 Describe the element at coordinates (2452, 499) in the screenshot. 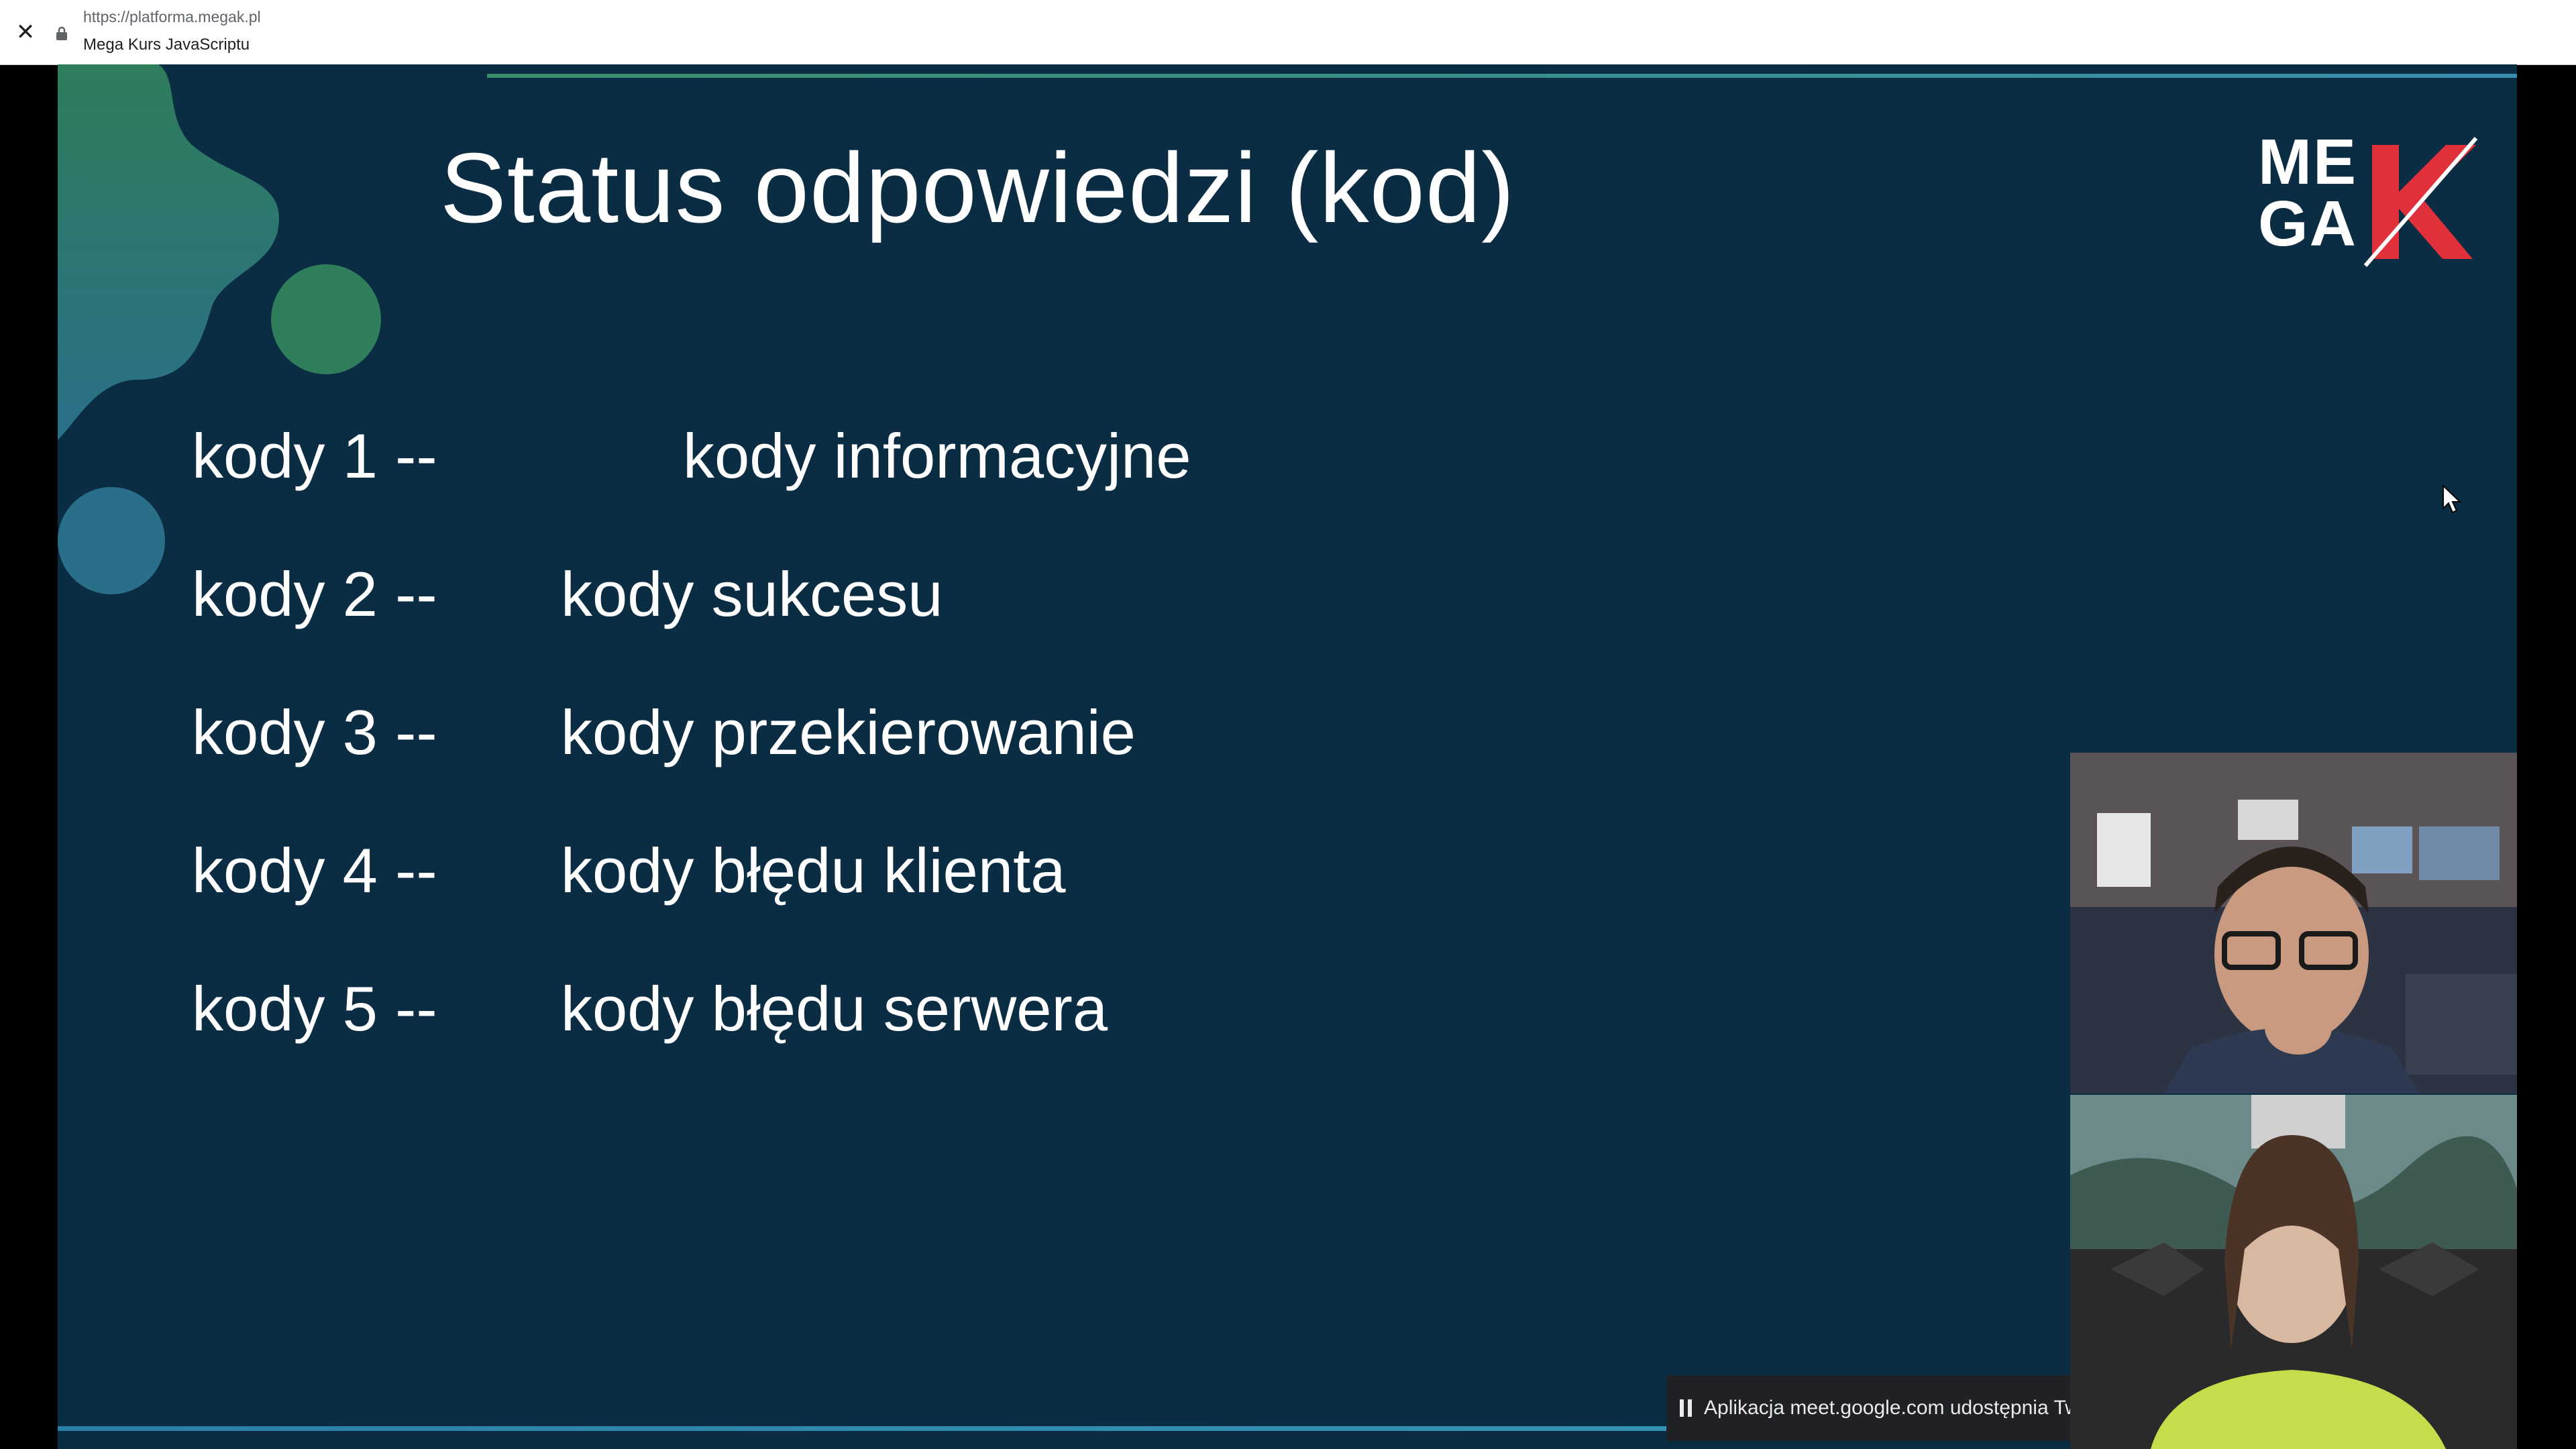

I see `mouse-cursor-icon` at that location.